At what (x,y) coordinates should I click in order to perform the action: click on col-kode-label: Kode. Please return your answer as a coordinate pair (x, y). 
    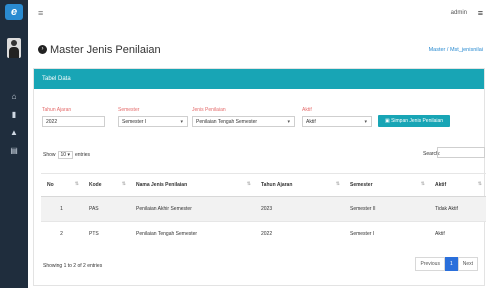
    Looking at the image, I should click on (95, 185).